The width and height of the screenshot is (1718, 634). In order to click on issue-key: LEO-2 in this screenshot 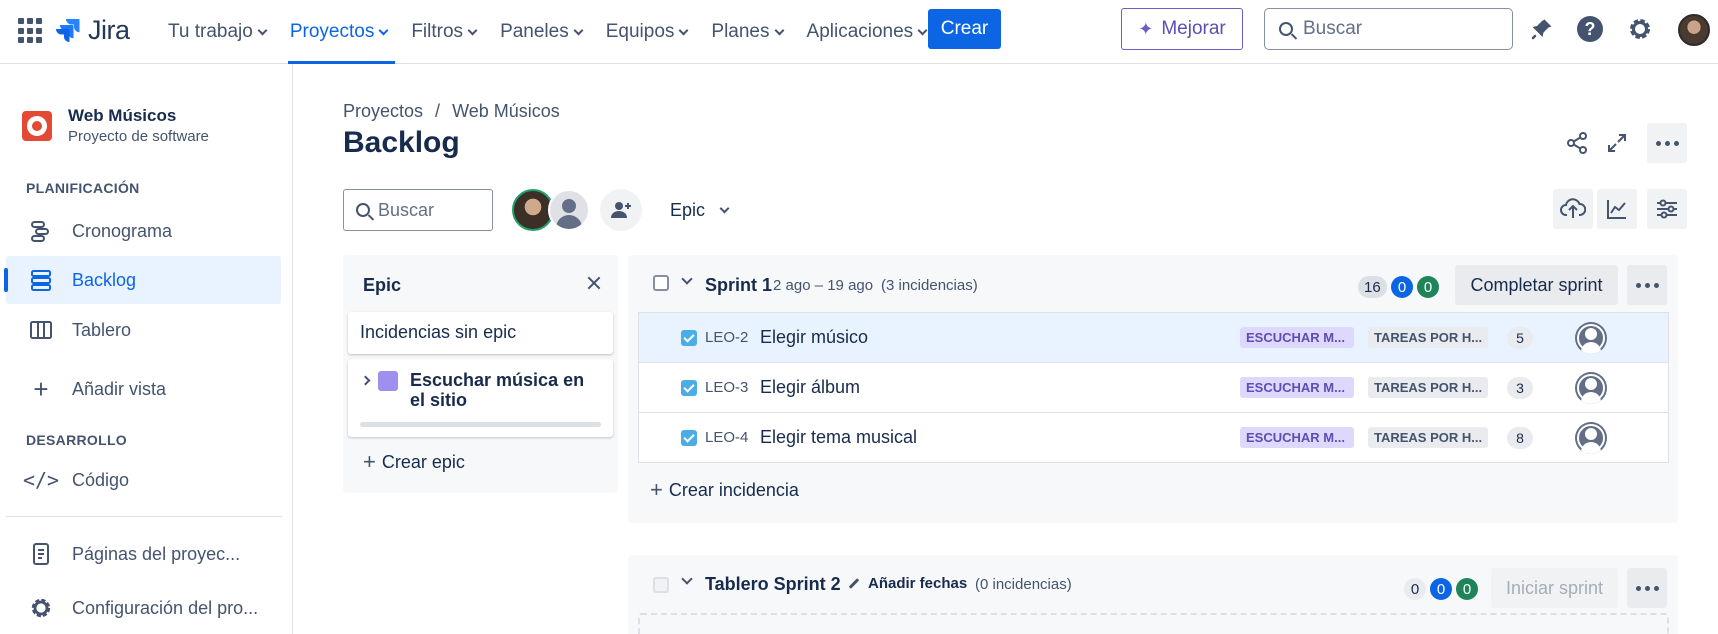, I will do `click(726, 337)`.